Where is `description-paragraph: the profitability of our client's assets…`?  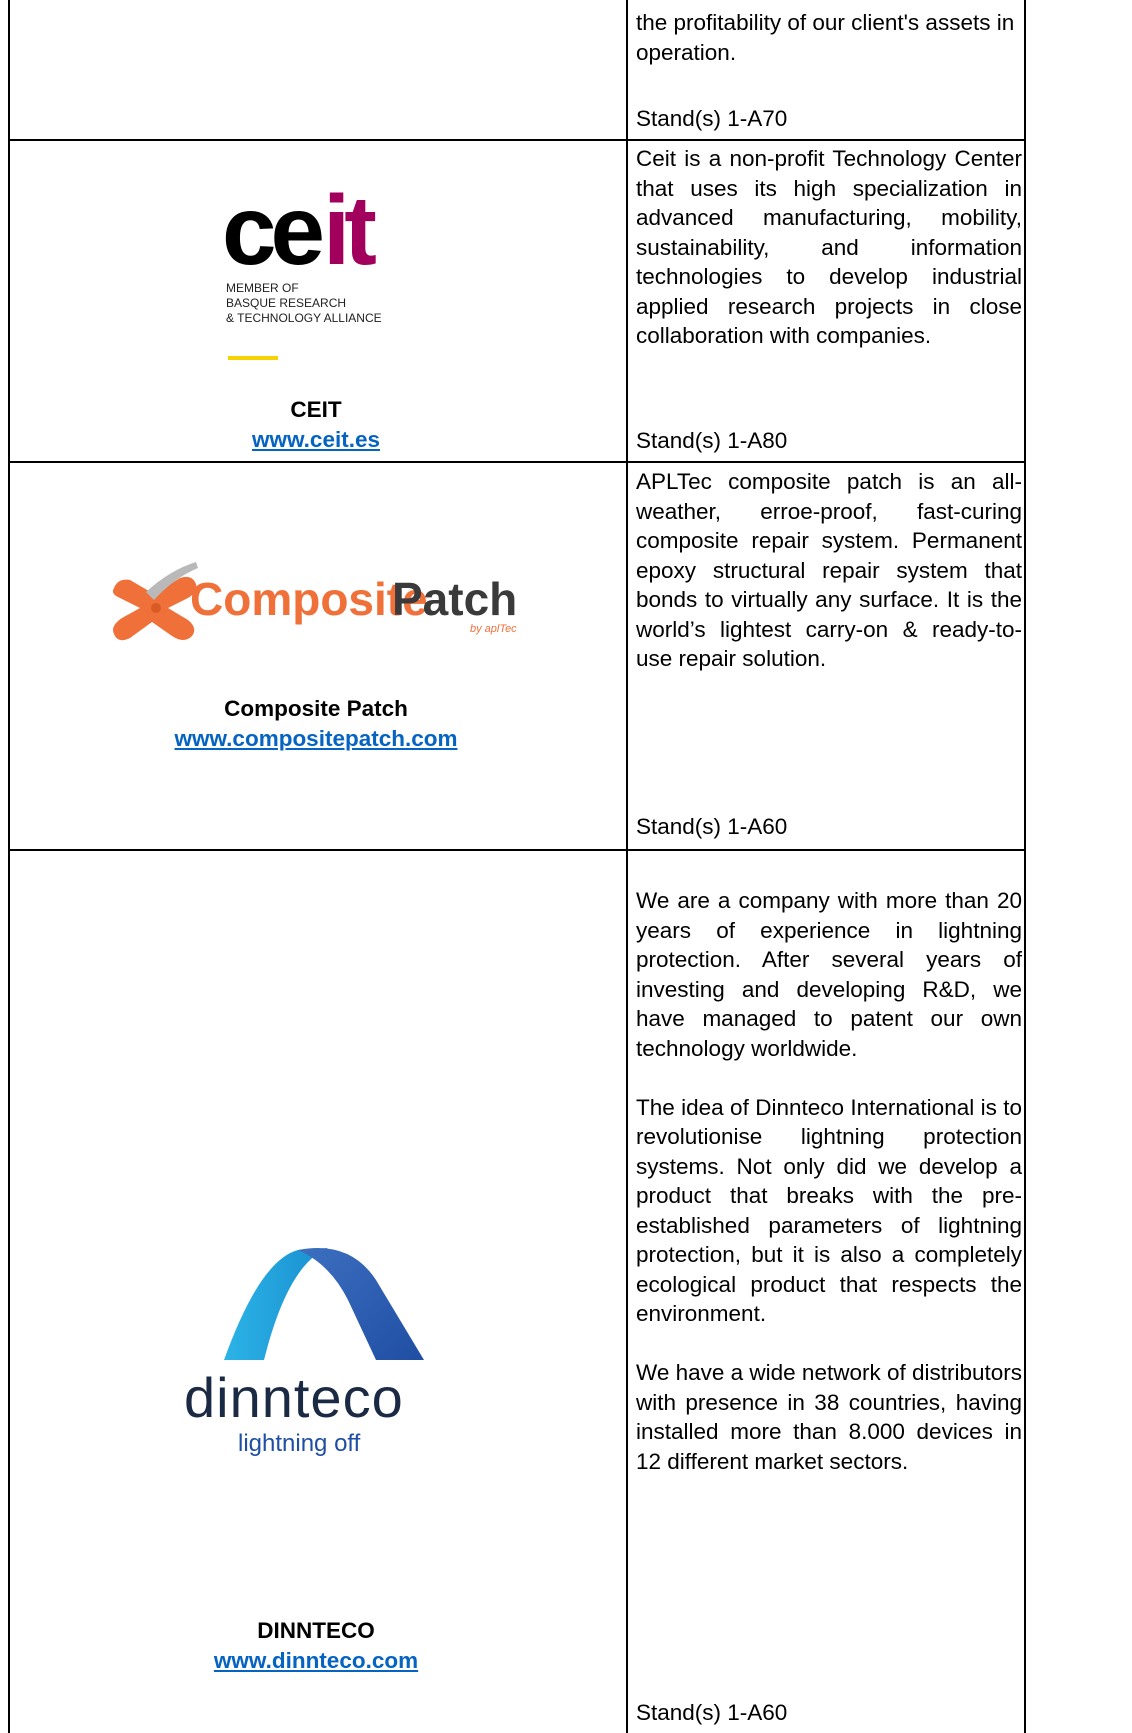
description-paragraph: the profitability of our client's assets… is located at coordinates (825, 37).